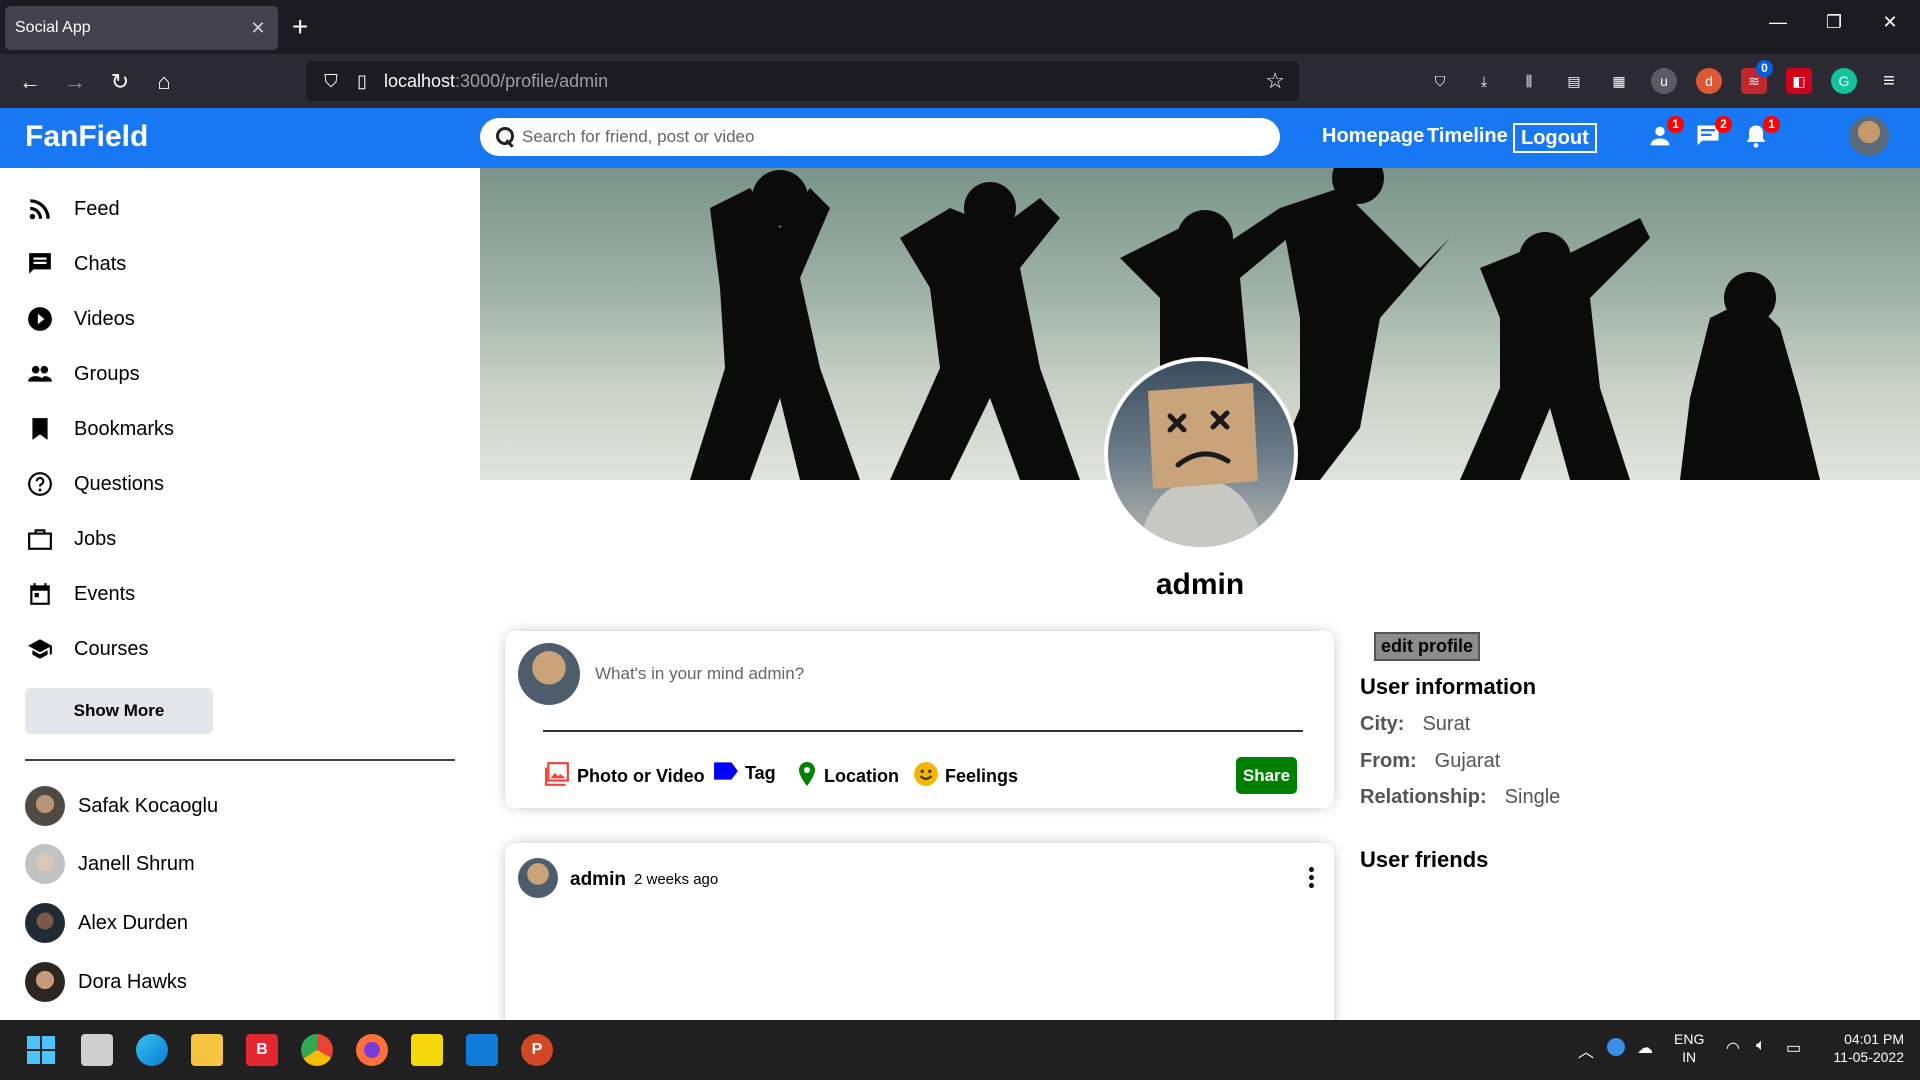 This screenshot has height=1080, width=1920. Describe the element at coordinates (97, 1050) in the screenshot. I see `task-view-icon` at that location.